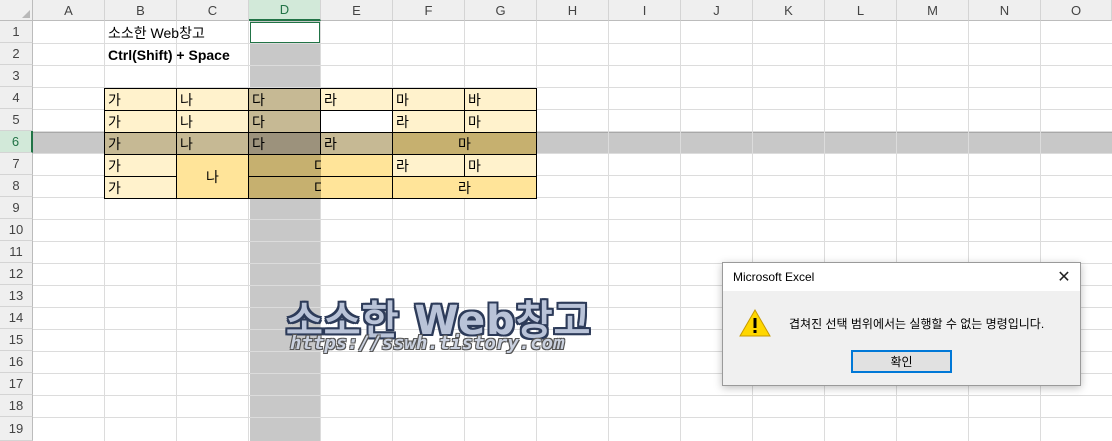 The image size is (1112, 441). What do you see at coordinates (284, 121) in the screenshot?
I see `cell-d5: 다` at bounding box center [284, 121].